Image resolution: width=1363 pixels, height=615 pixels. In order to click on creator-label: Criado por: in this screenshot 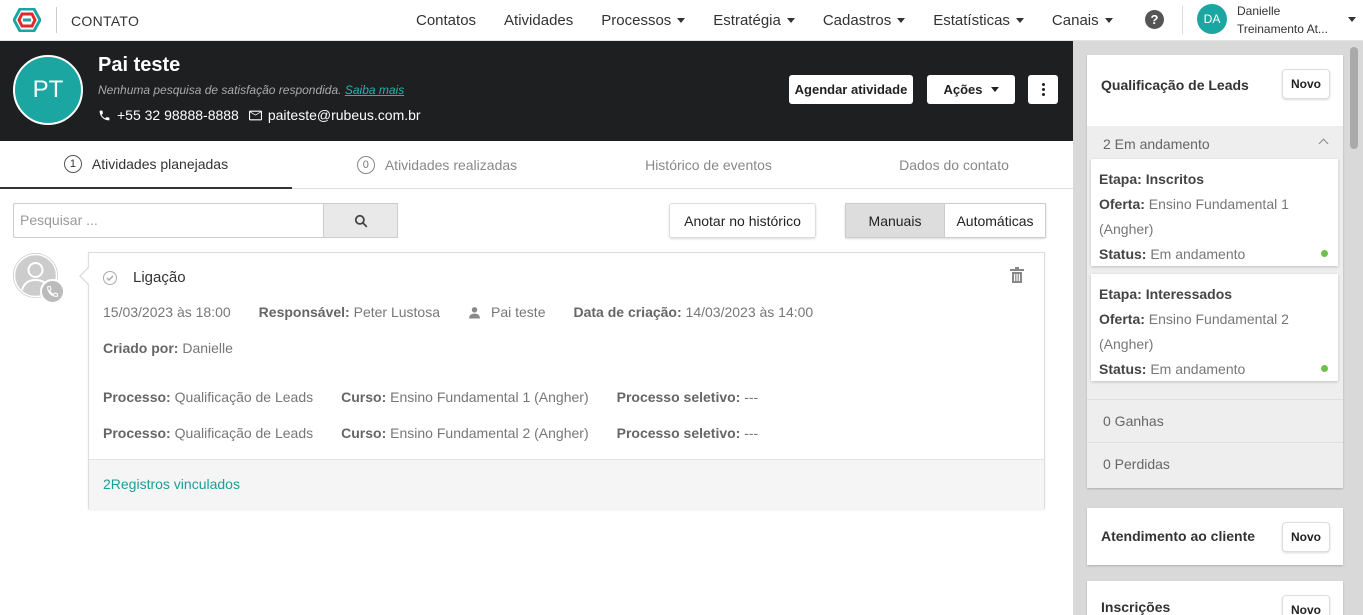, I will do `click(141, 348)`.